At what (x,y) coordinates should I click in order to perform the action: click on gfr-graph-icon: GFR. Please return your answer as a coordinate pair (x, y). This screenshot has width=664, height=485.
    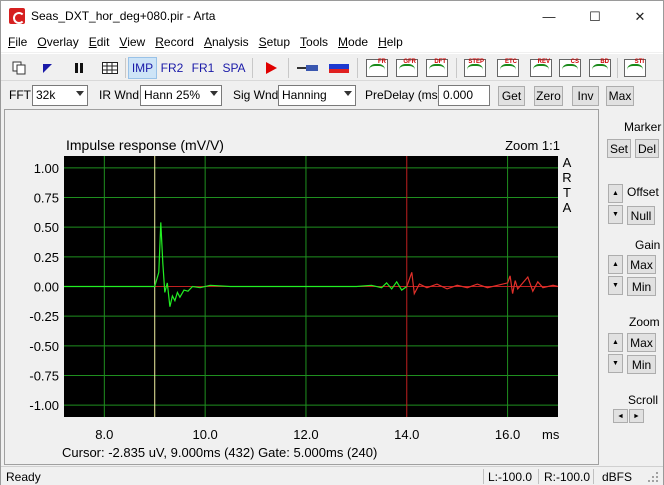
    Looking at the image, I should click on (407, 68).